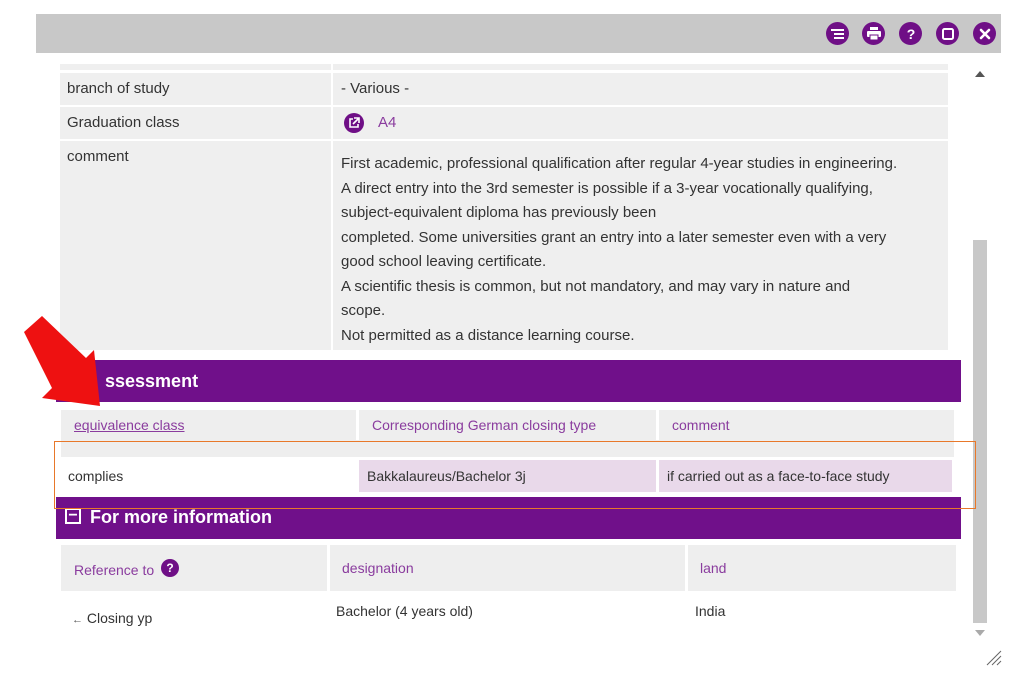 Image resolution: width=1024 pixels, height=675 pixels. Describe the element at coordinates (404, 611) in the screenshot. I see `designation-value: Bachelor (4 years old)` at that location.